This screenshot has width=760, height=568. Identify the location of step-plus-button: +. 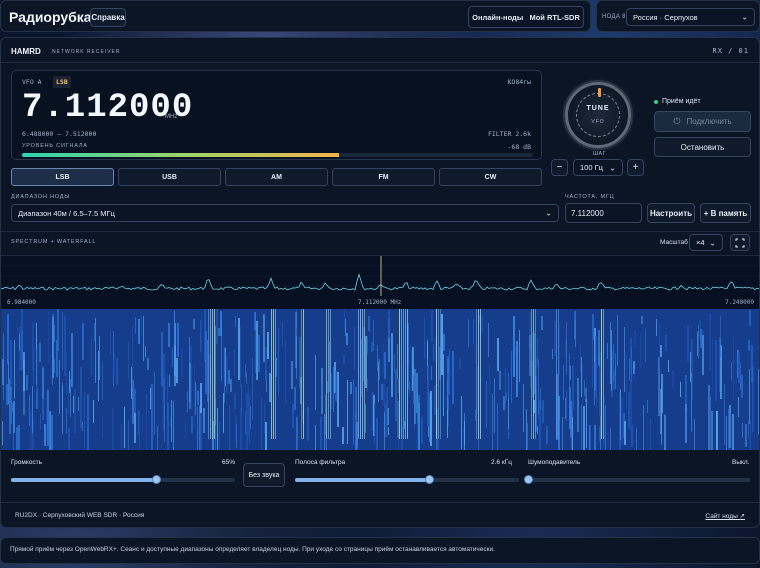
(635, 167).